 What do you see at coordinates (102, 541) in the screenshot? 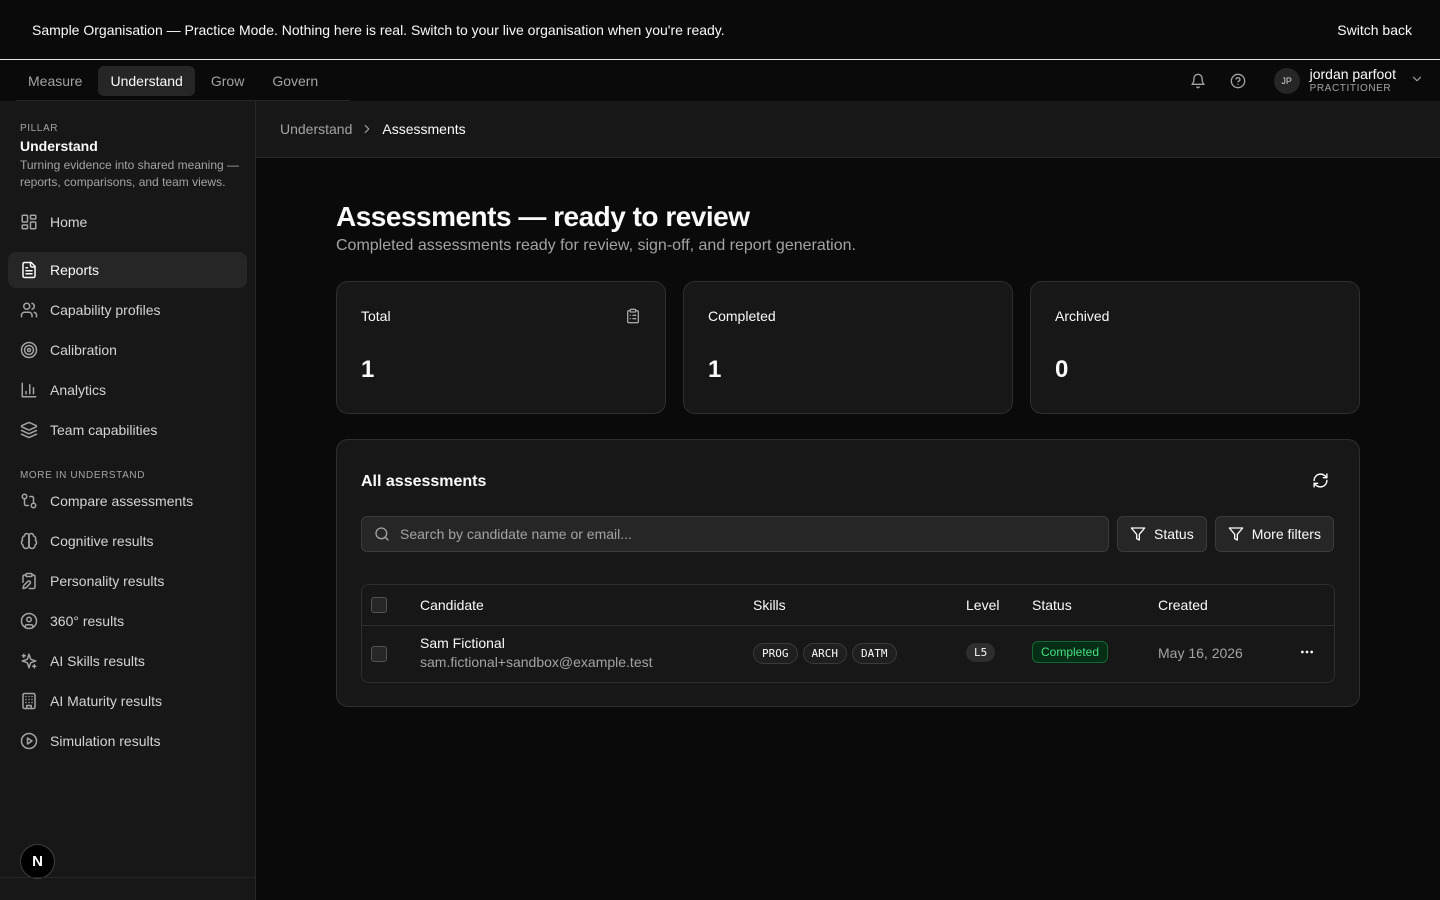
I see `sidebar-item-label: Cognitive results` at bounding box center [102, 541].